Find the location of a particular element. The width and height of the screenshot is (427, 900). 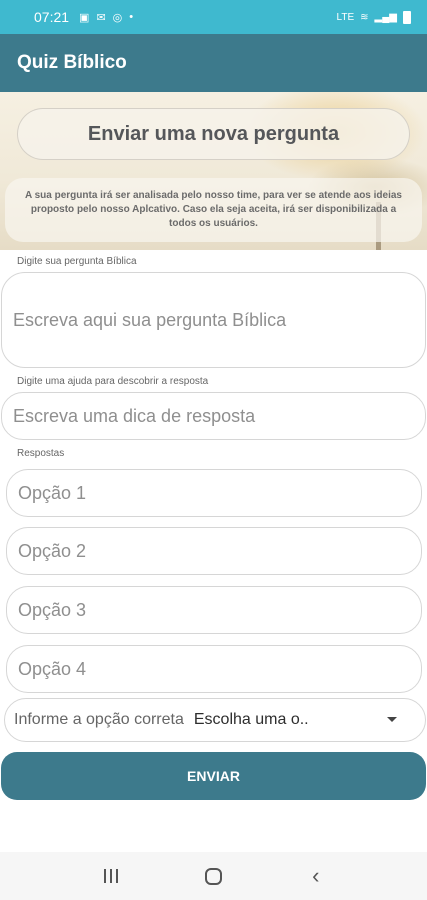

option-4-placeholder: Opção 4 is located at coordinates (52, 668).